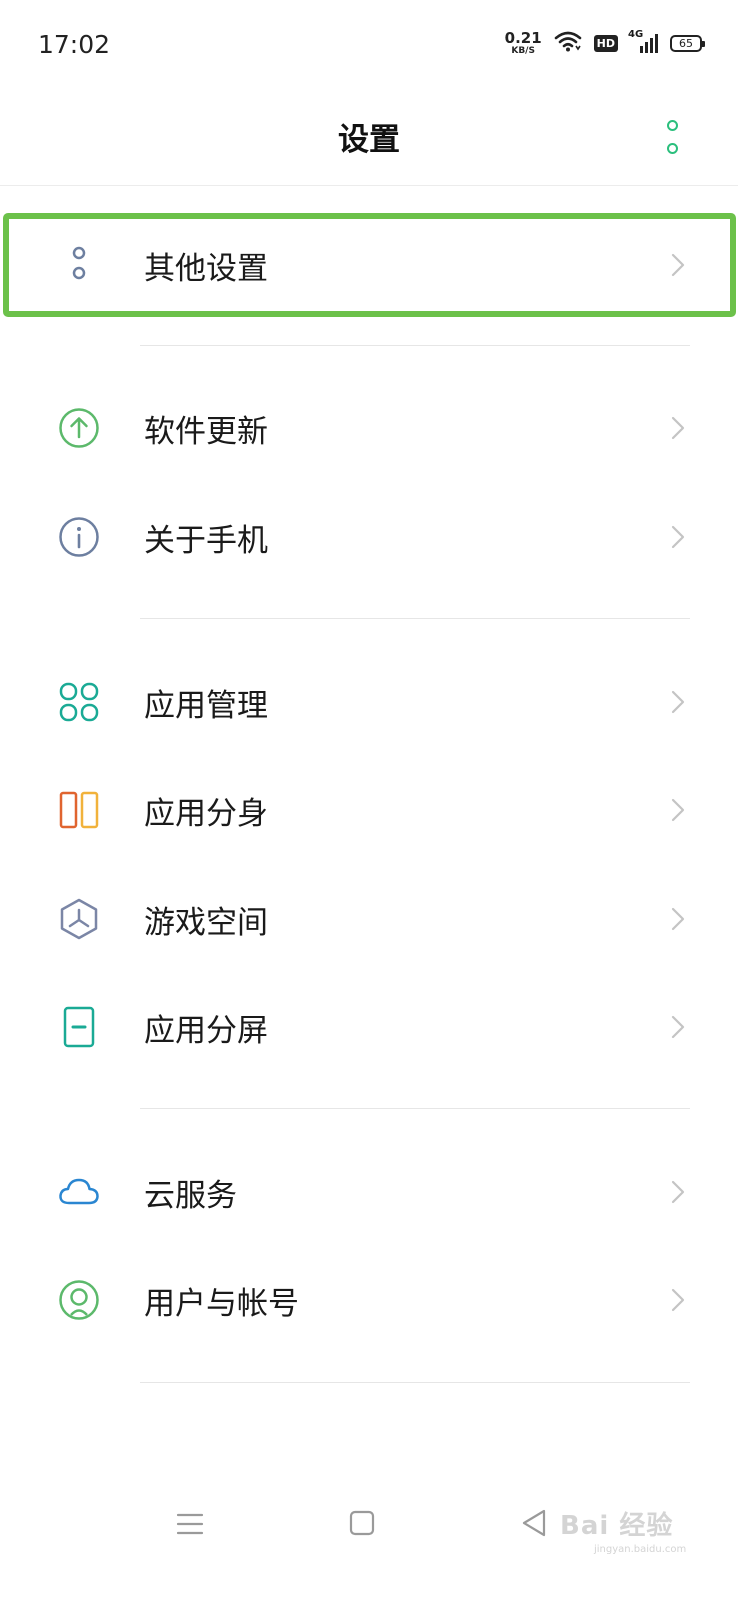  I want to click on selection-highlight, so click(369, 265).